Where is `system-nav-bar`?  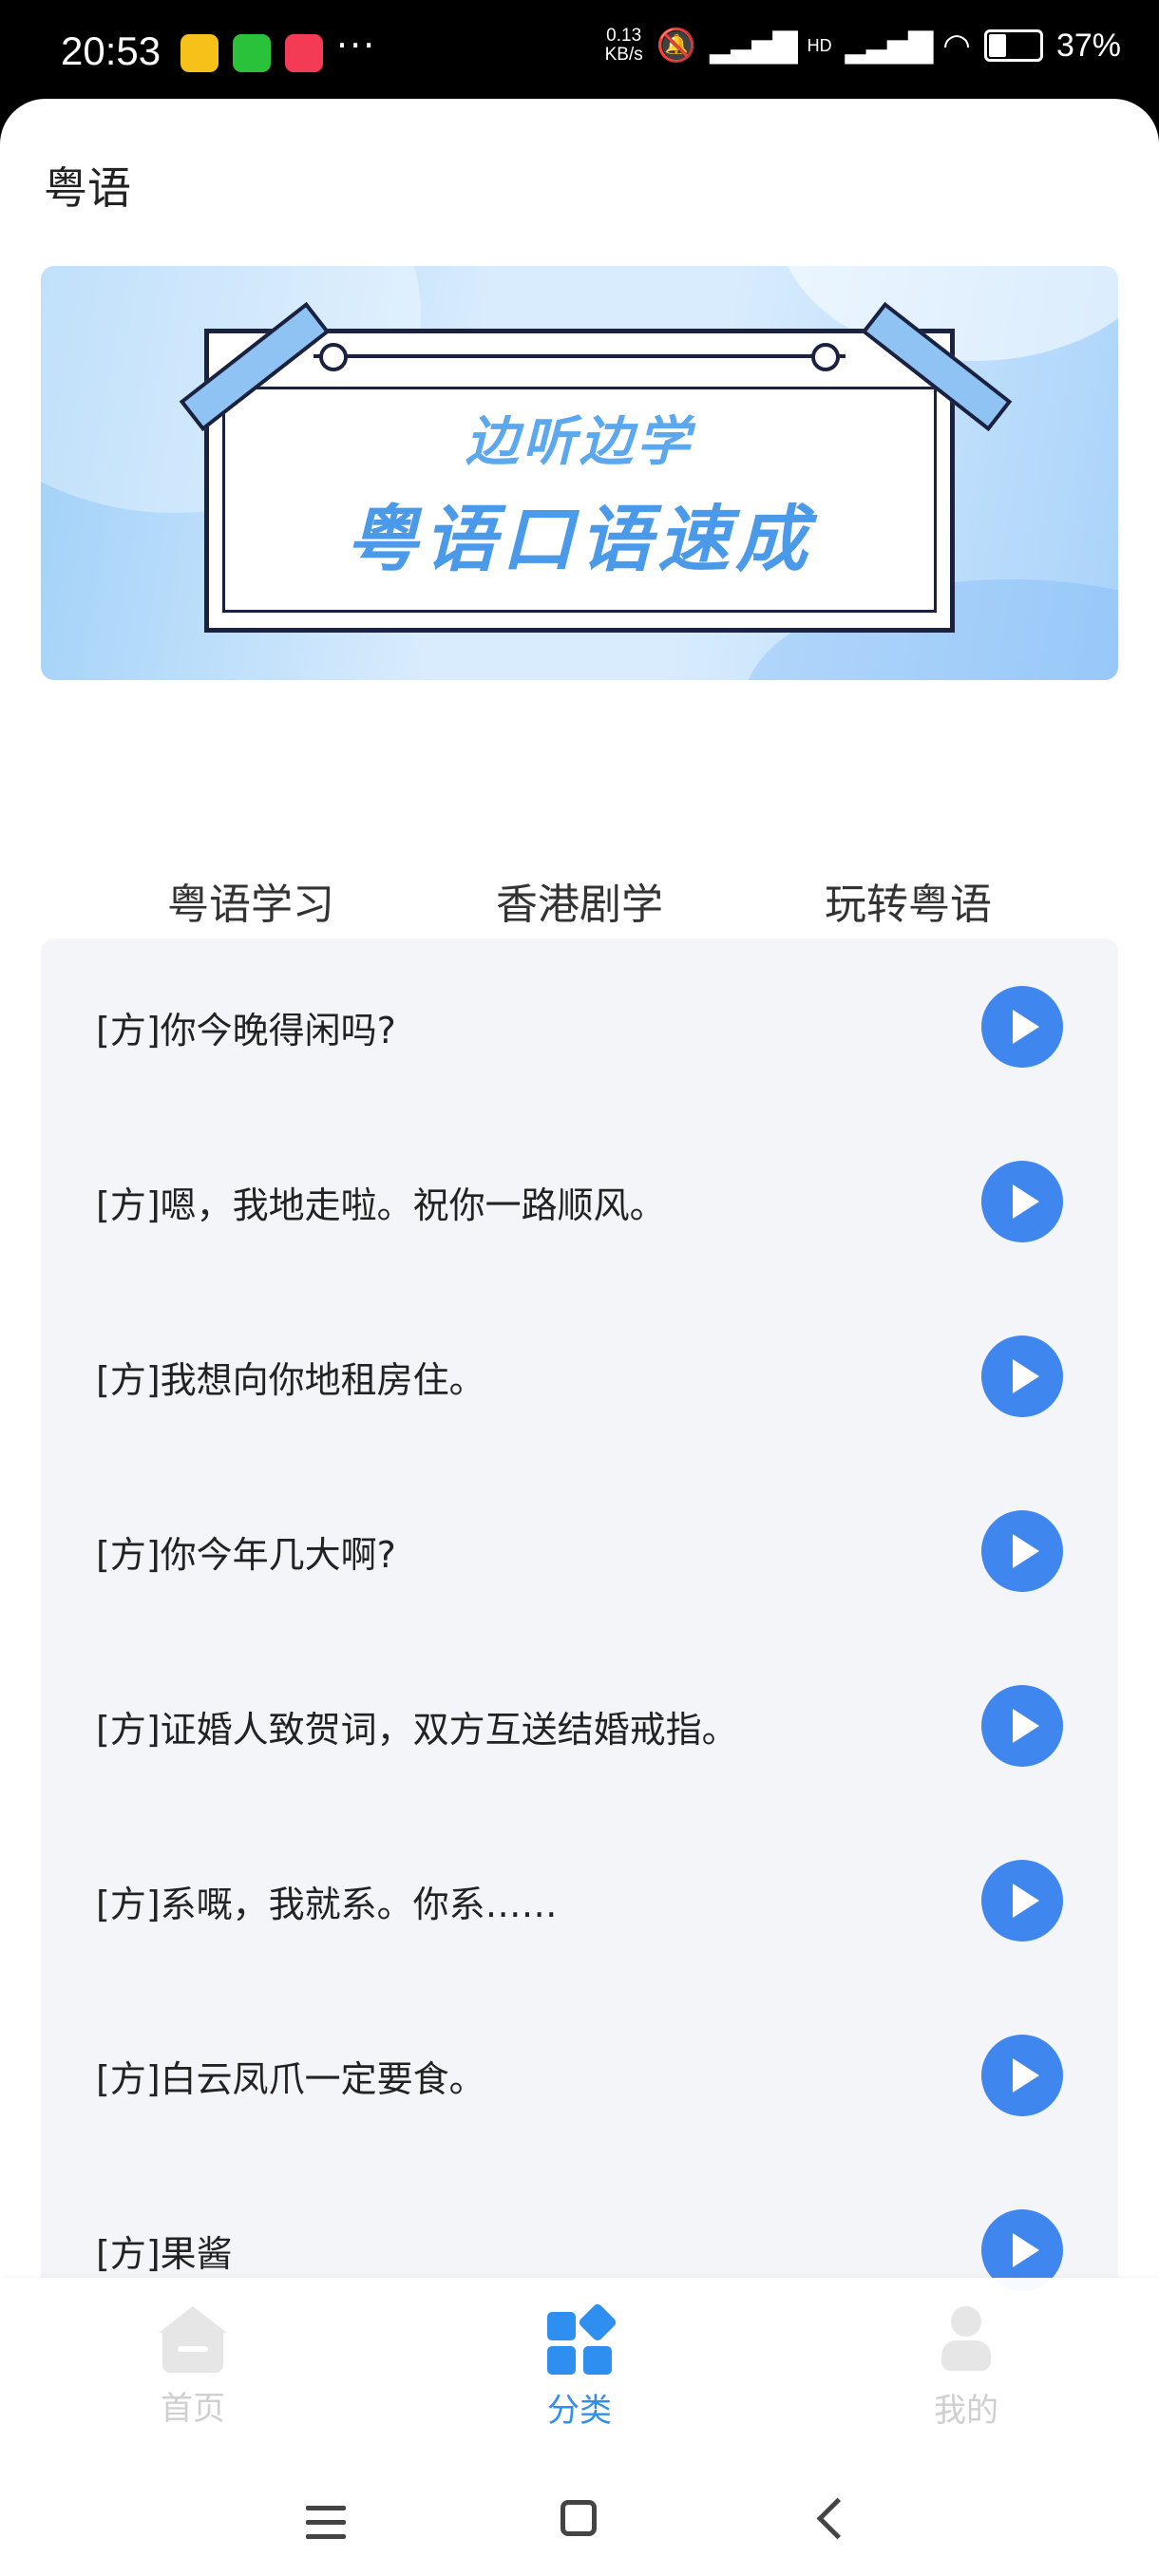 system-nav-bar is located at coordinates (579, 2522).